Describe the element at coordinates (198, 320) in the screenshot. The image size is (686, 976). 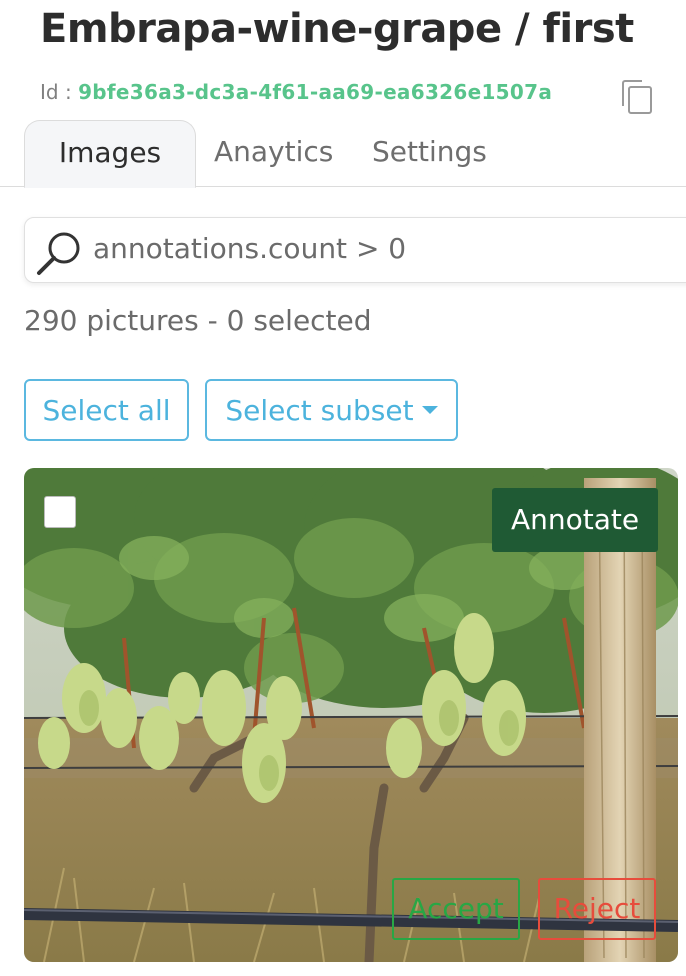
I see `selection-summary: 290 pictures - 0 selected` at that location.